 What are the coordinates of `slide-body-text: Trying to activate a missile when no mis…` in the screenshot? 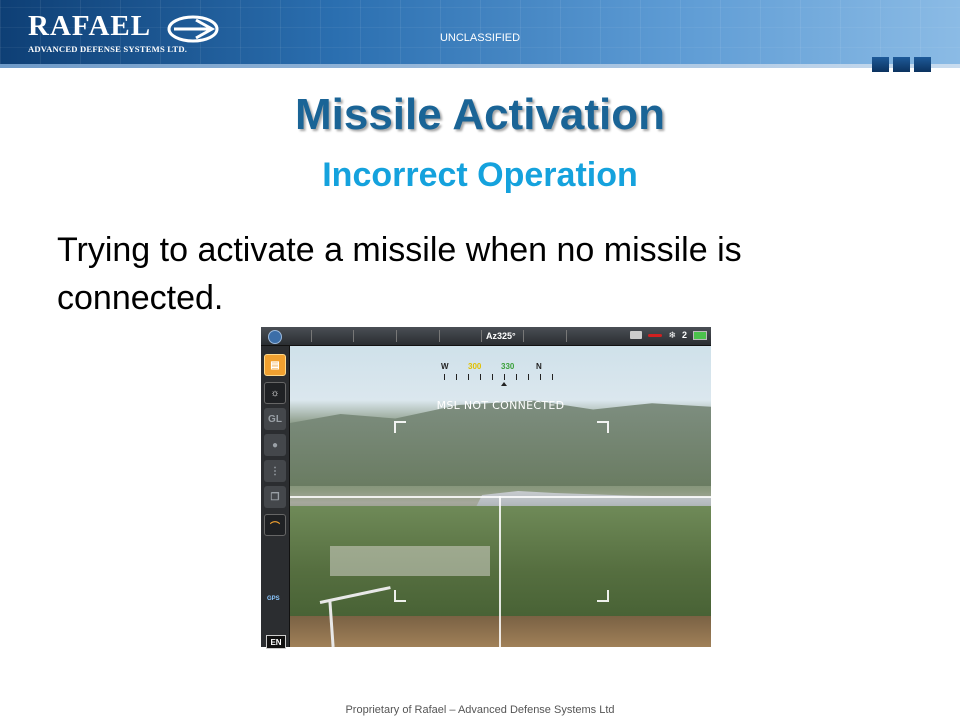 It's located at (399, 274).